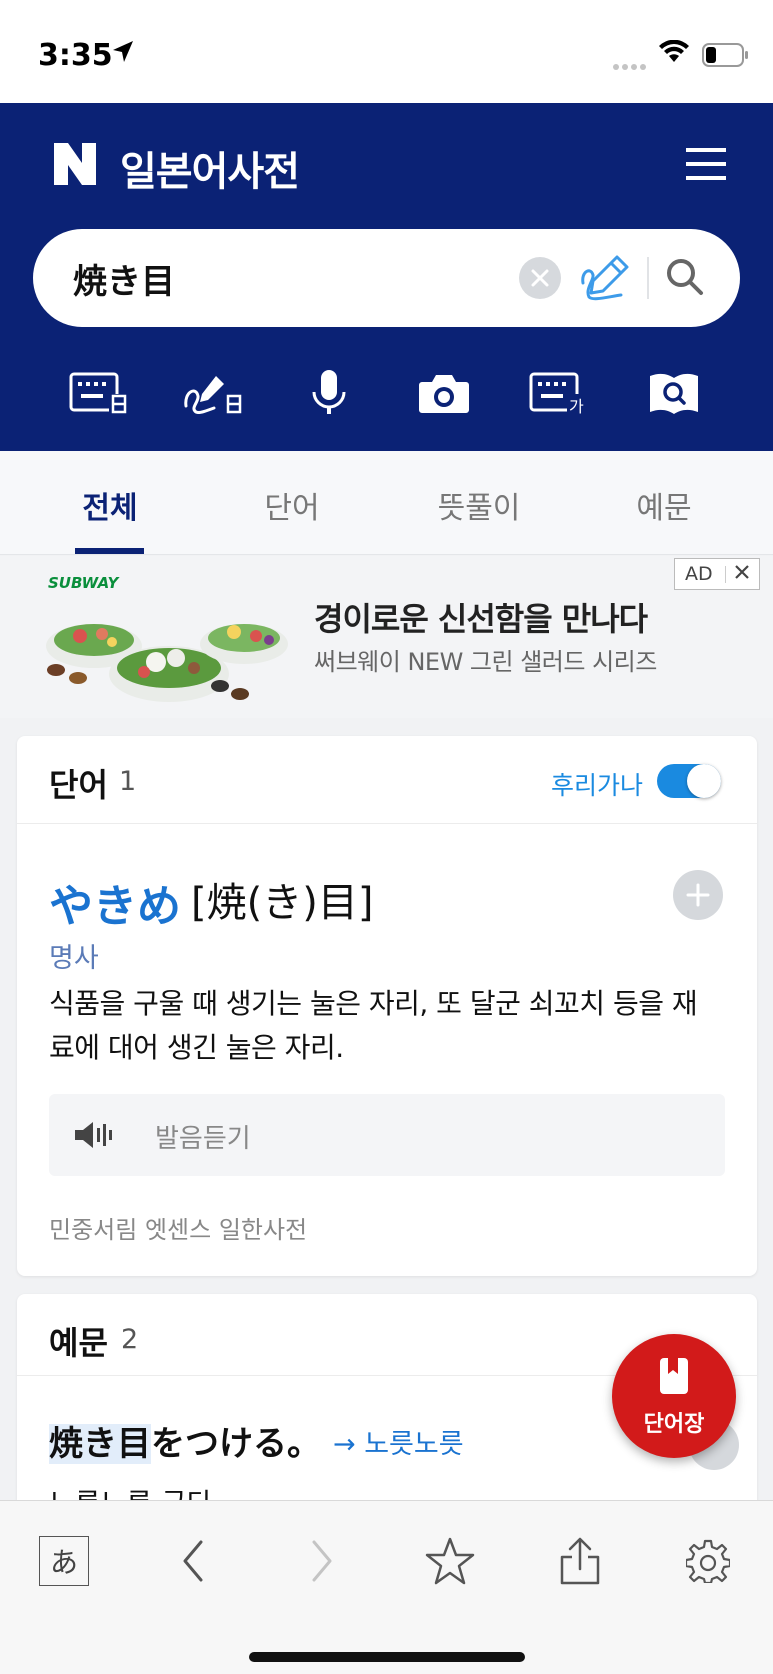 The height and width of the screenshot is (1674, 773). What do you see at coordinates (203, 1139) in the screenshot?
I see `pronunciation-label: 발음듣기` at bounding box center [203, 1139].